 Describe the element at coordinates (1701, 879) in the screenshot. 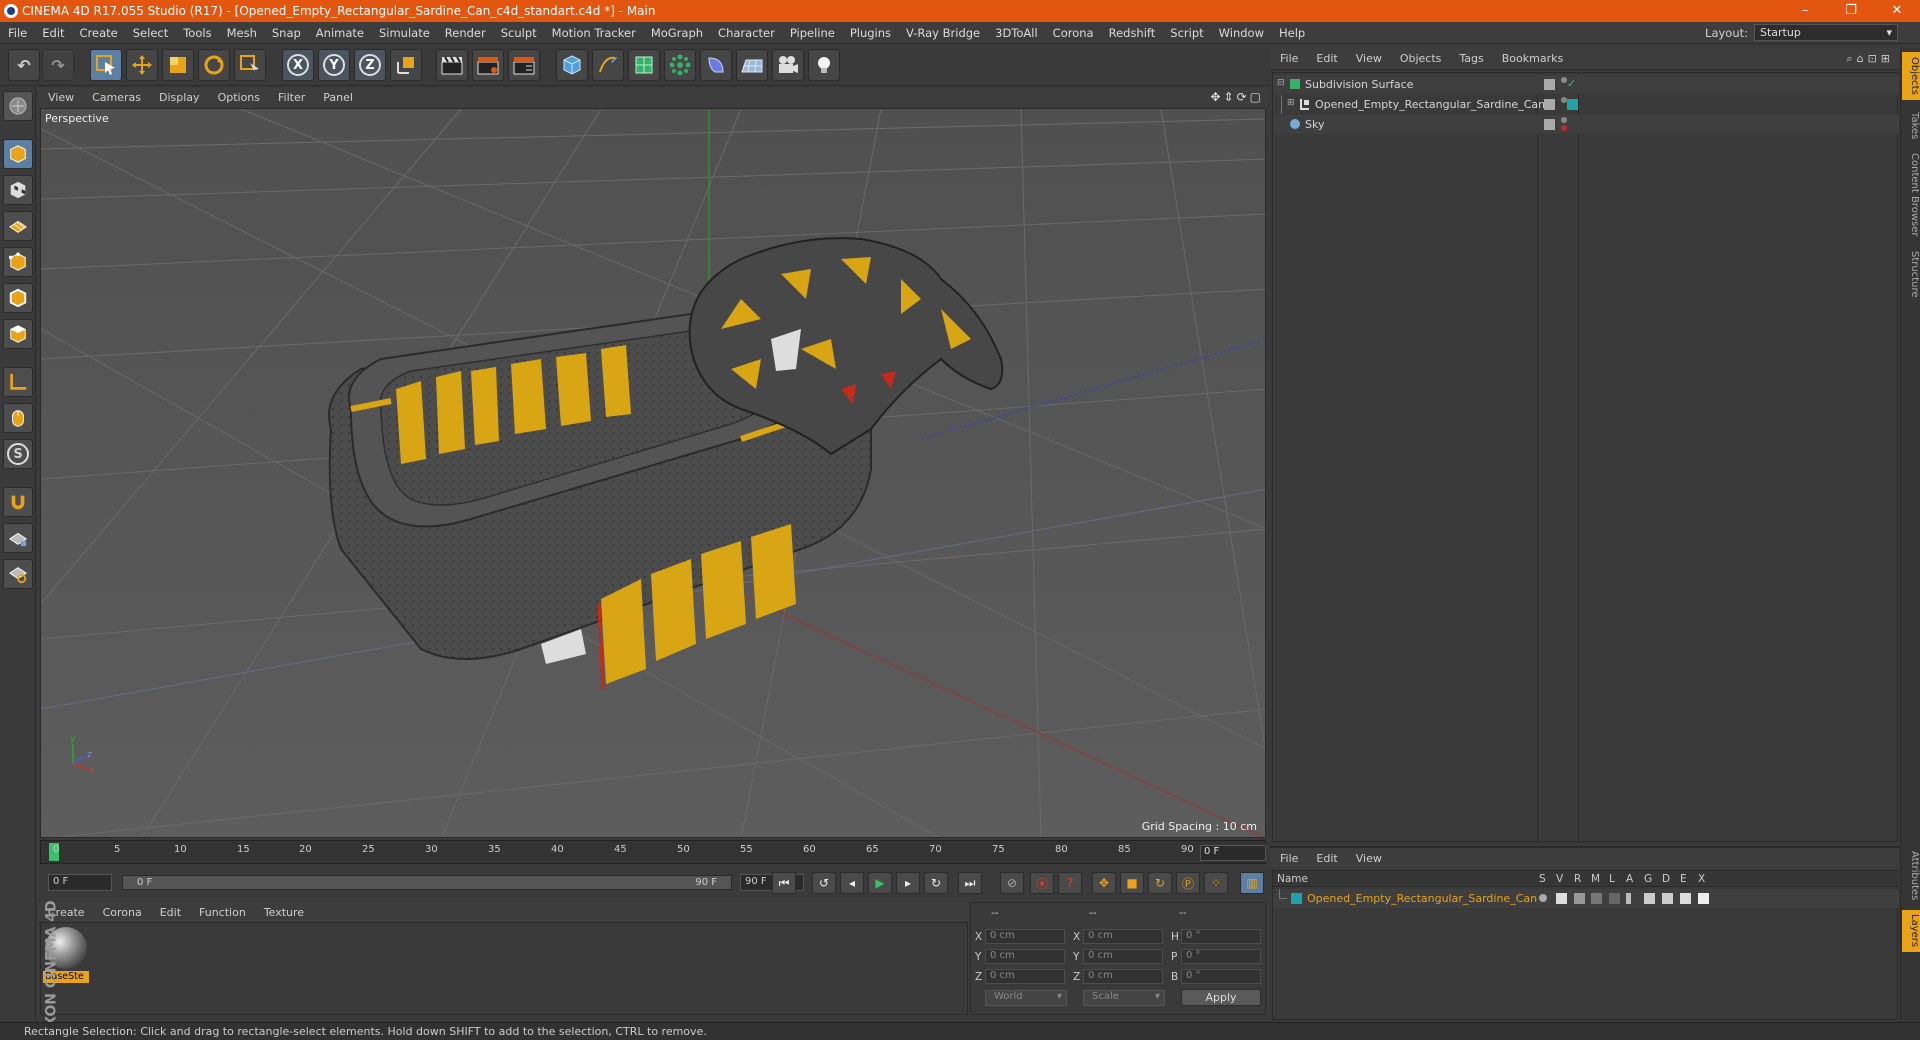

I see `column-xref: X` at that location.